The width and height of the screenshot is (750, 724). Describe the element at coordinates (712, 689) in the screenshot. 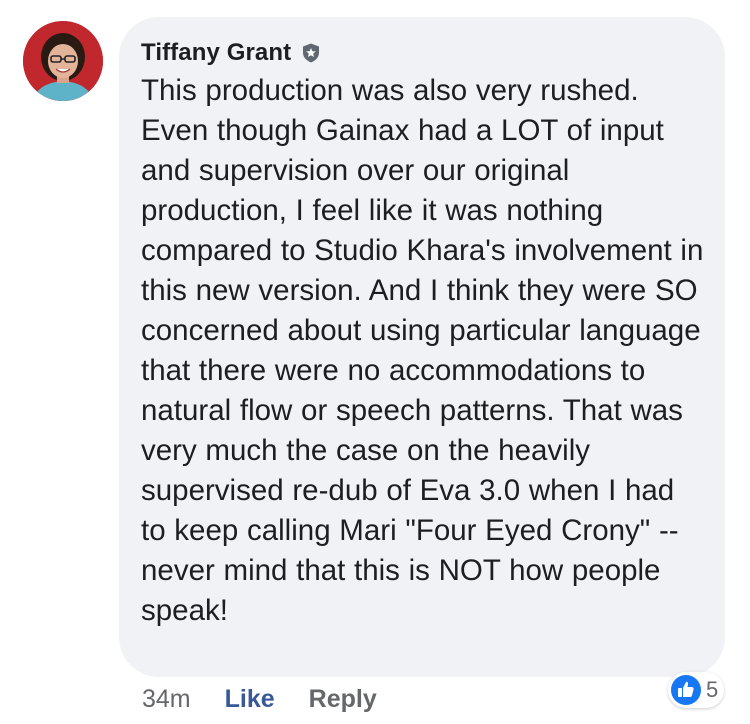

I see `reaction-count: 5` at that location.